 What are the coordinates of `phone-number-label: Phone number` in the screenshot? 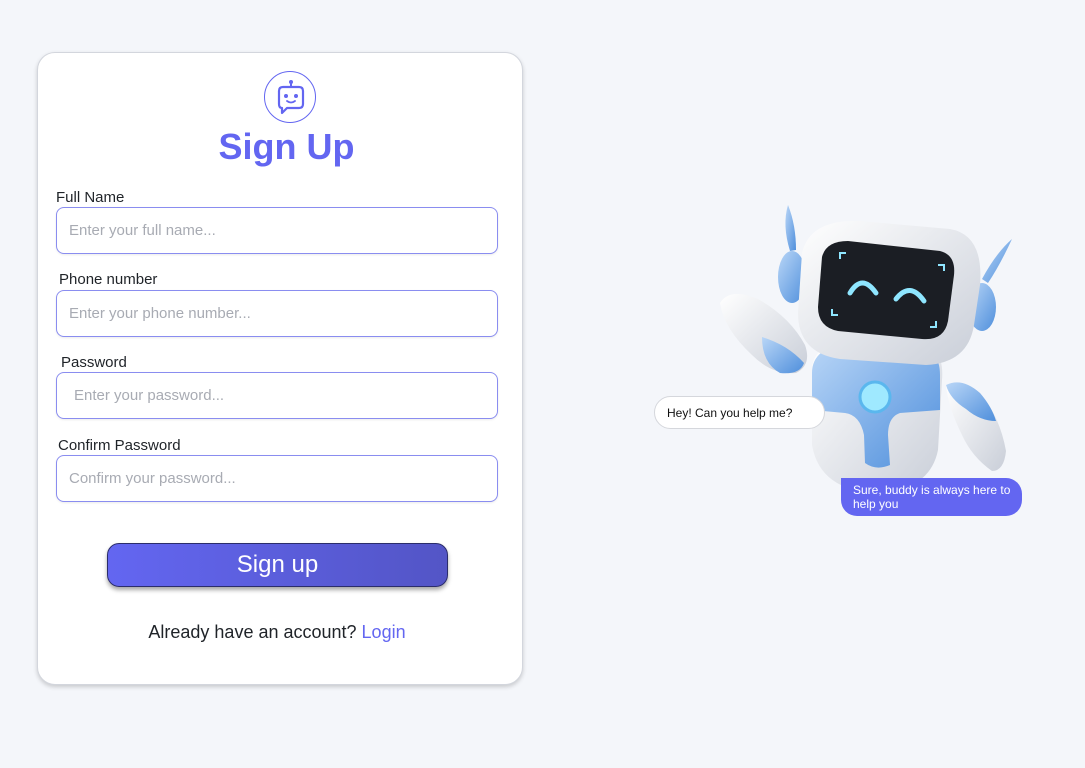 It's located at (108, 279).